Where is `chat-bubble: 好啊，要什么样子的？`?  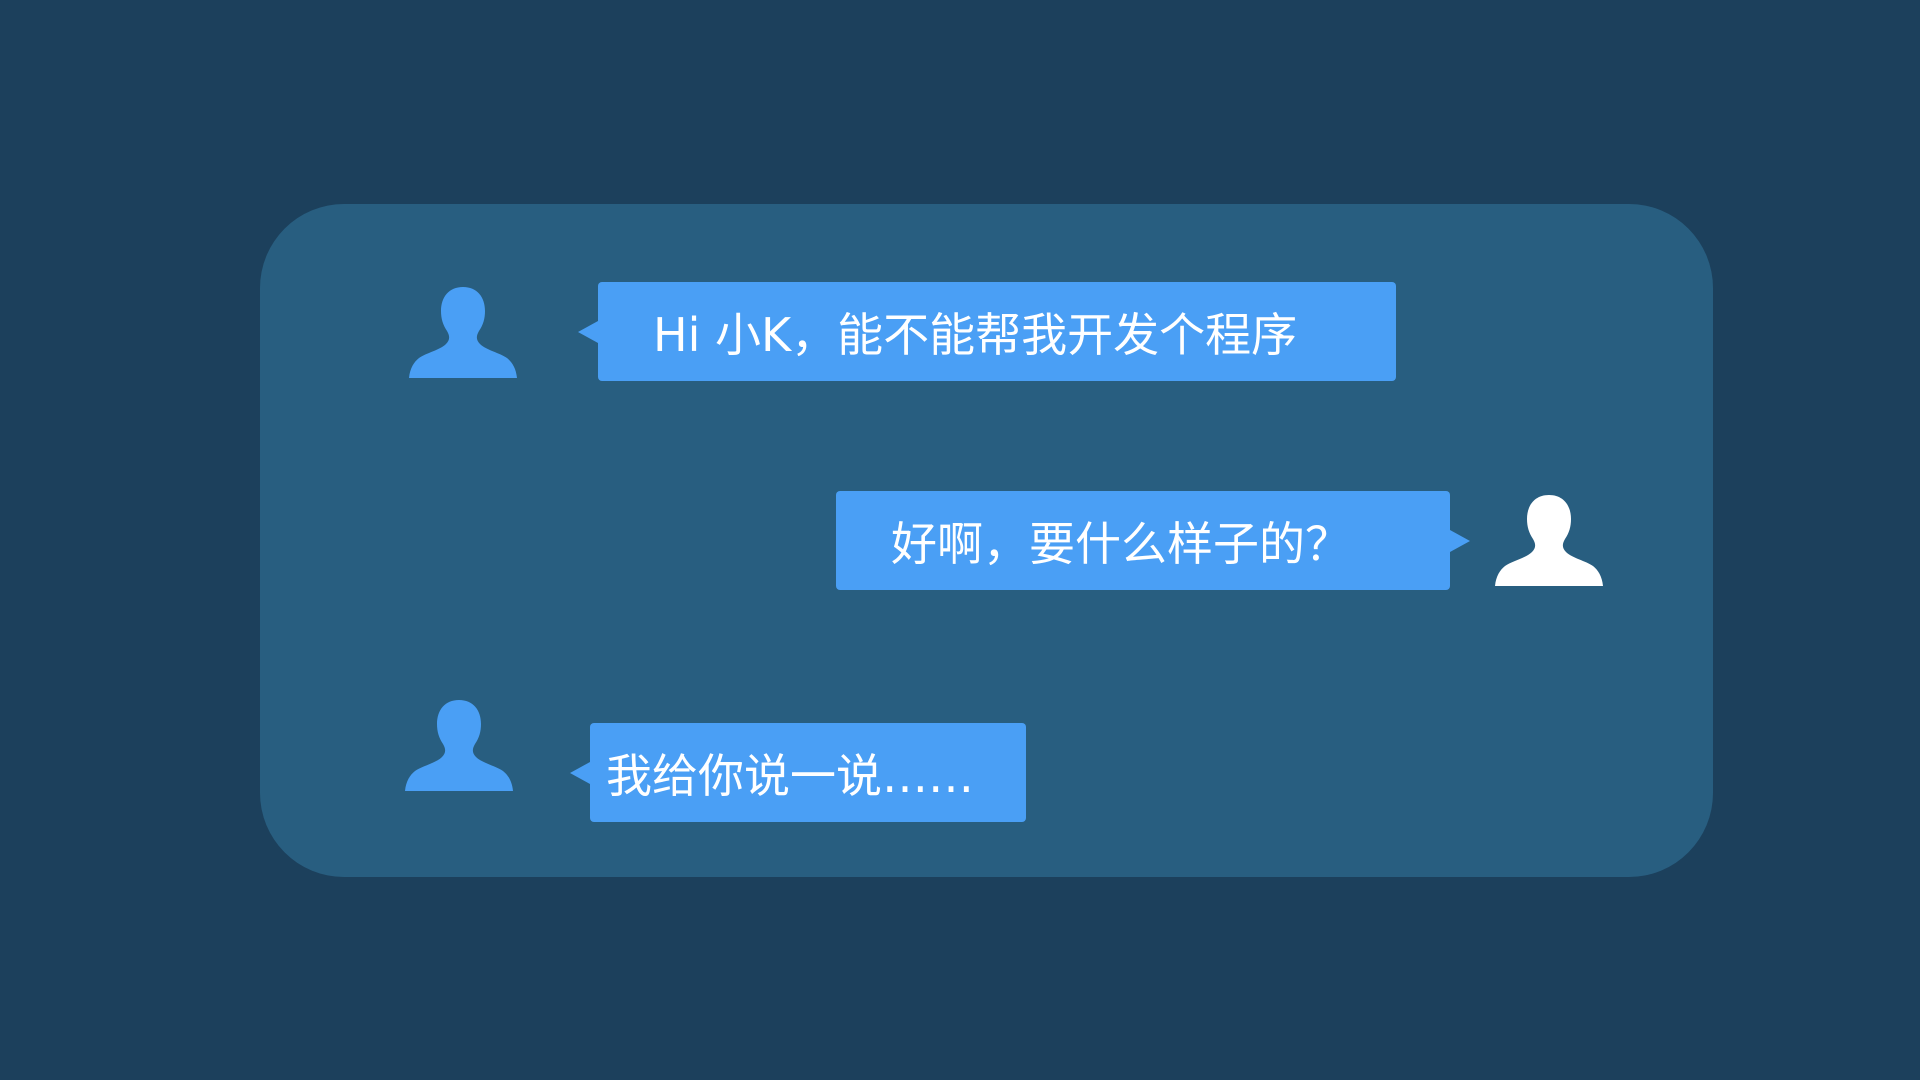 chat-bubble: 好啊，要什么样子的？ is located at coordinates (1153, 540).